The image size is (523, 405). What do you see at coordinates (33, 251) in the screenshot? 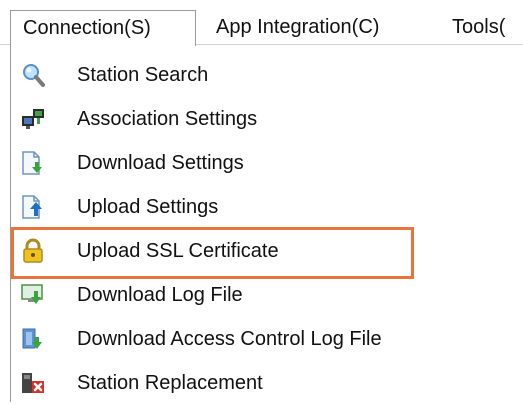
I see `padlock-icon` at bounding box center [33, 251].